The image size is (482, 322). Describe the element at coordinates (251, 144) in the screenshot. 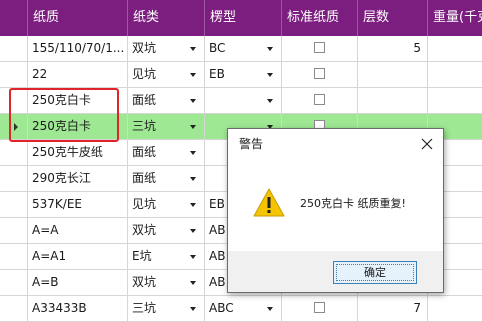

I see `dialog-title: 警告` at that location.